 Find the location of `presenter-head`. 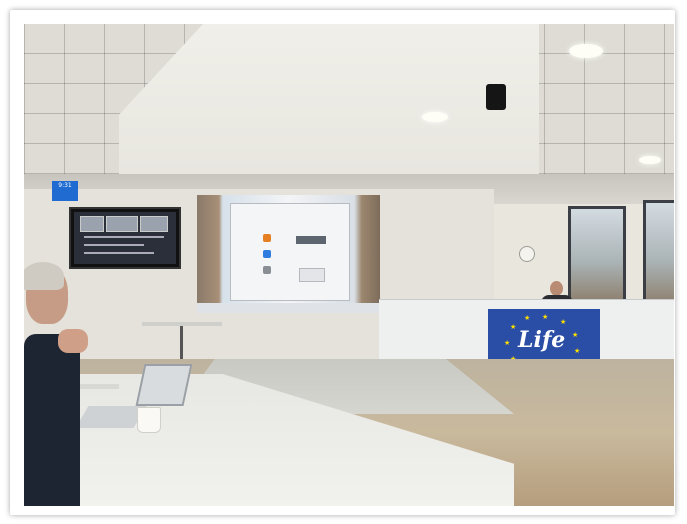

presenter-head is located at coordinates (556, 288).